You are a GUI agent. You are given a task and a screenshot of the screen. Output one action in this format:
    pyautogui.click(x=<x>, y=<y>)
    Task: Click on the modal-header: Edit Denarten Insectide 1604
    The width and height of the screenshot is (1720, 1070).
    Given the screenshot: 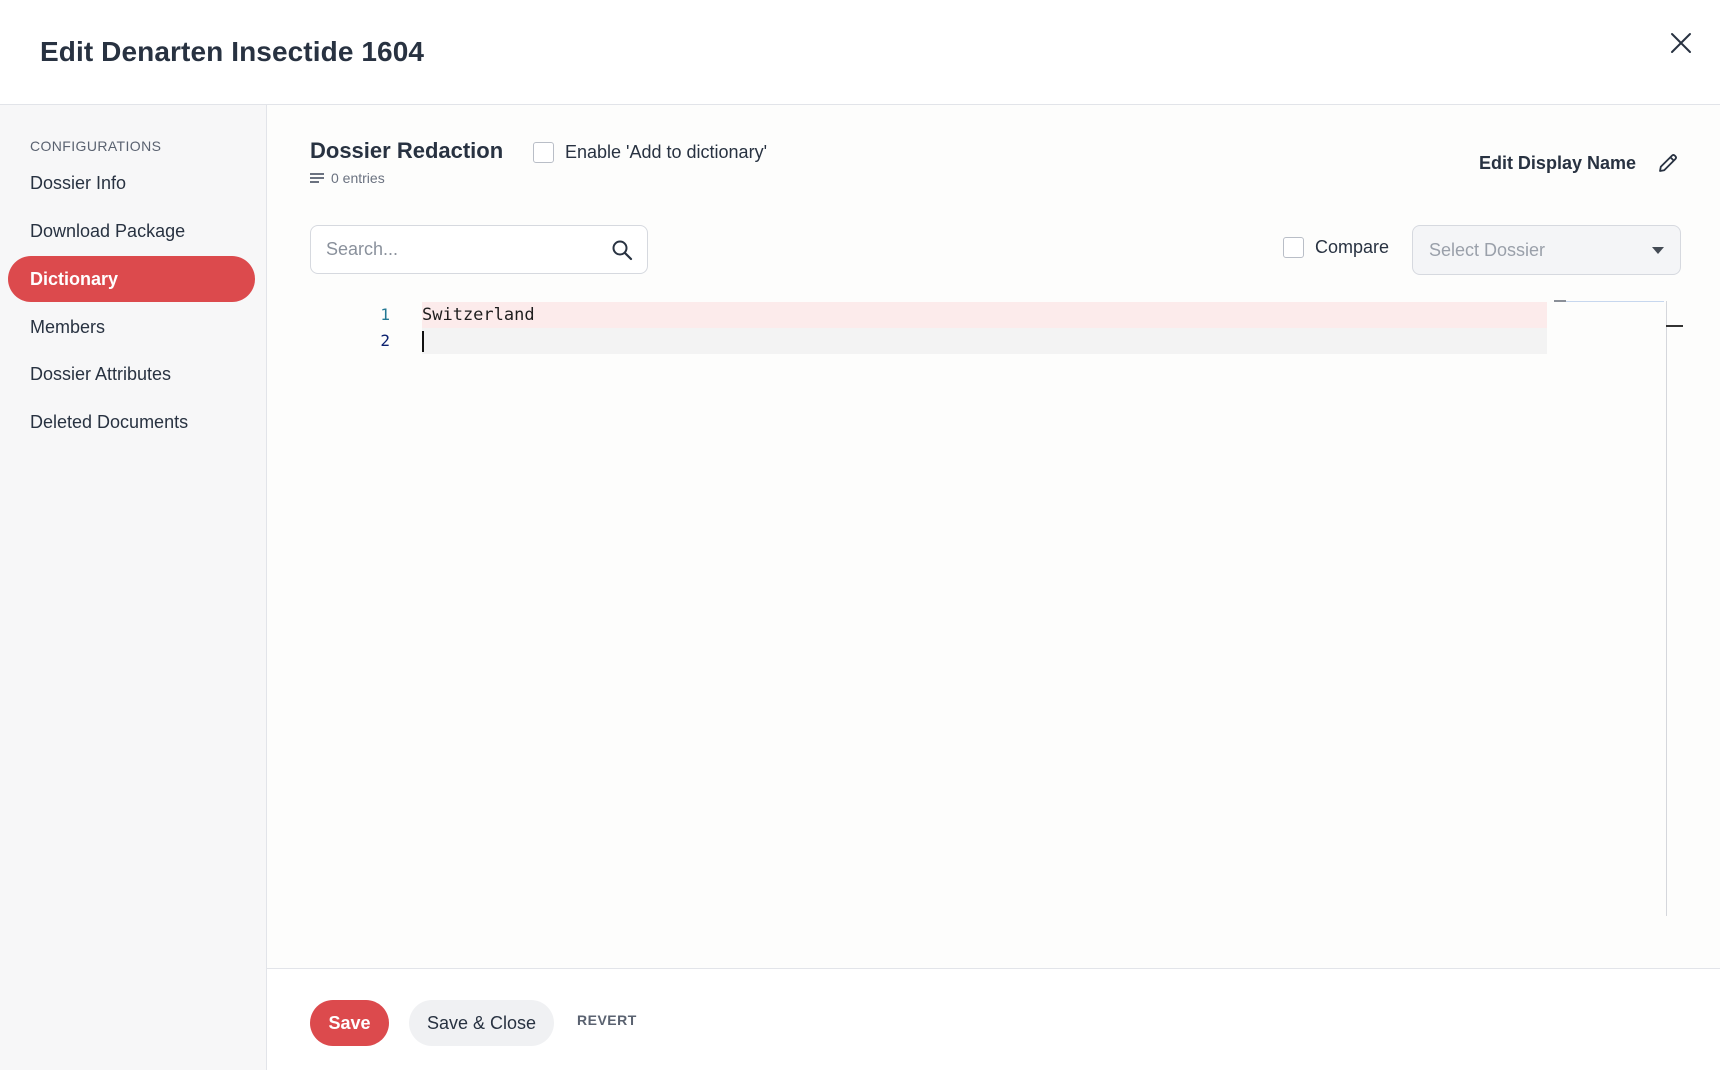 What is the action you would take?
    pyautogui.click(x=860, y=52)
    